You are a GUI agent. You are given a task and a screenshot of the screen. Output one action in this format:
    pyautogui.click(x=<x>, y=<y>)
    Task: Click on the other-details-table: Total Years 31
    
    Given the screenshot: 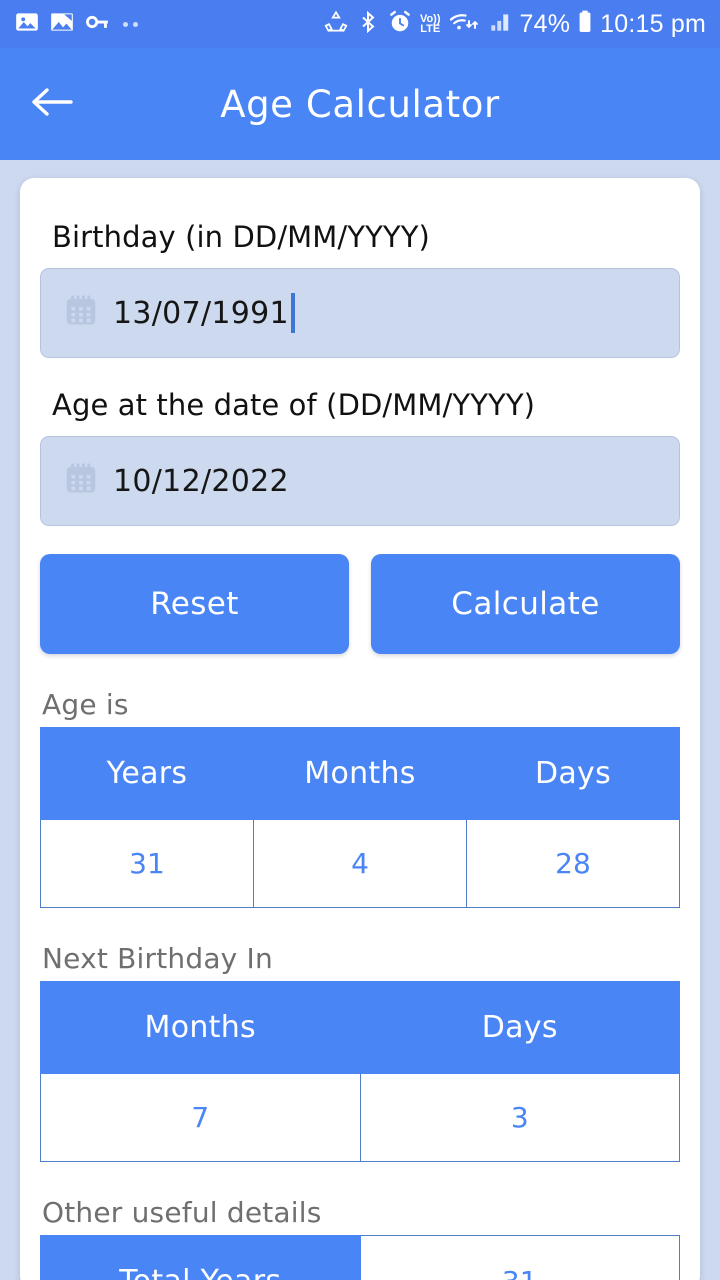 What is the action you would take?
    pyautogui.click(x=360, y=1257)
    